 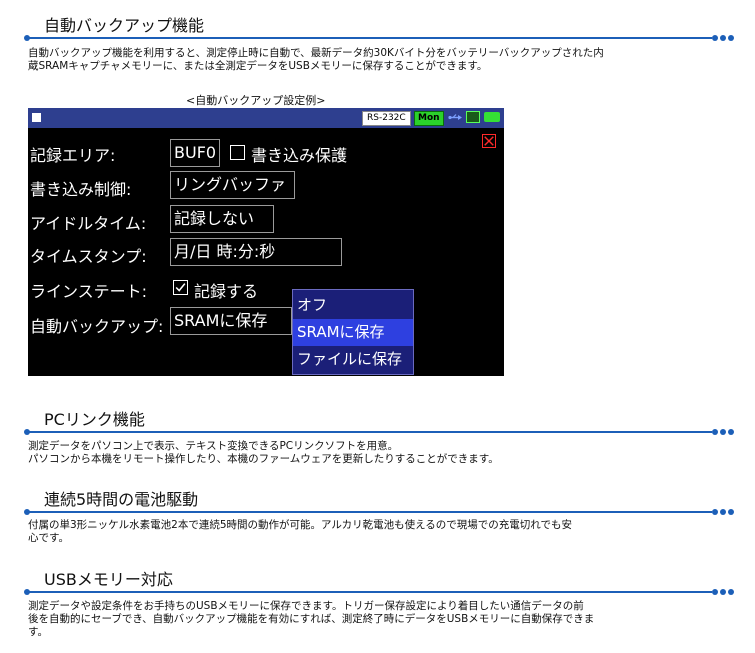 I want to click on status-bar: RS-232C Mon, so click(x=266, y=118).